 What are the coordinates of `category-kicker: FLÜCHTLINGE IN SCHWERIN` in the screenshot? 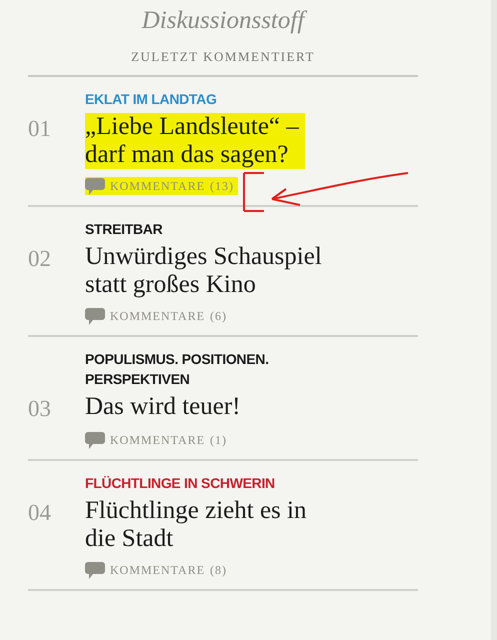 It's located at (215, 483).